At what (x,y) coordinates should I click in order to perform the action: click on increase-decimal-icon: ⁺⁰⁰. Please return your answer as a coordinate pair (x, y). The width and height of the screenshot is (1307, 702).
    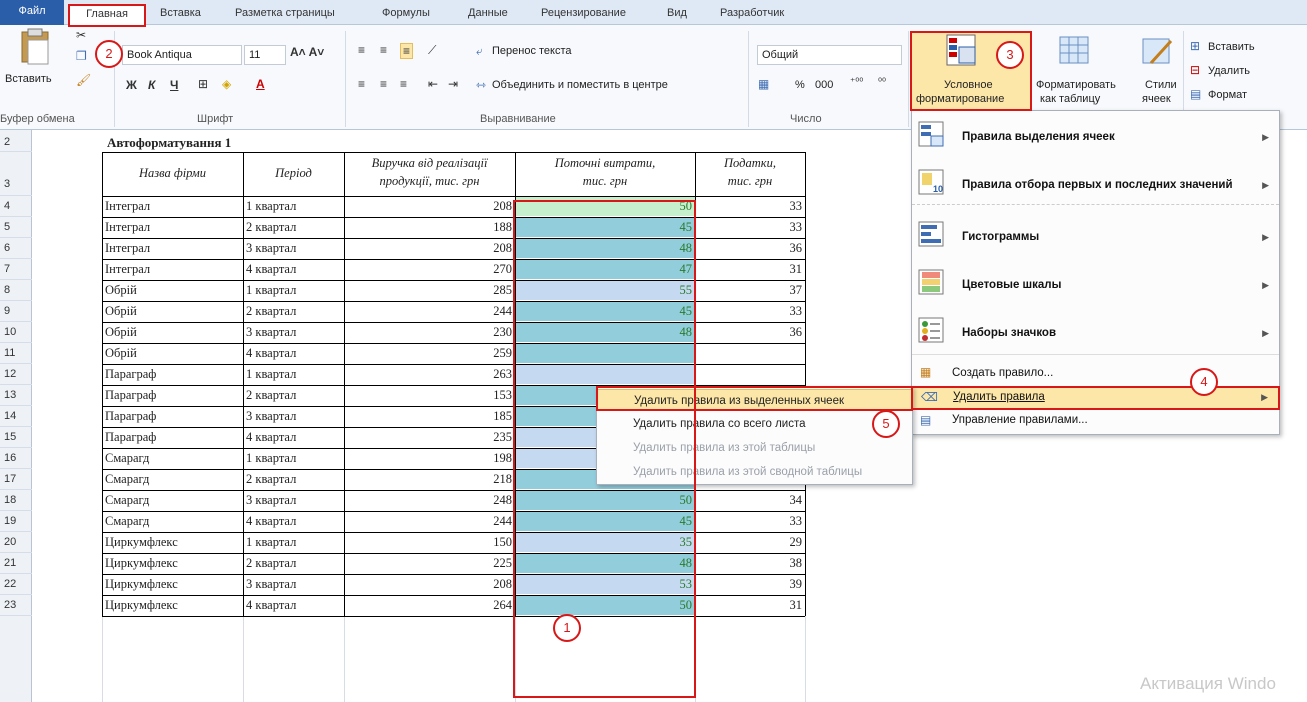
    Looking at the image, I should click on (856, 82).